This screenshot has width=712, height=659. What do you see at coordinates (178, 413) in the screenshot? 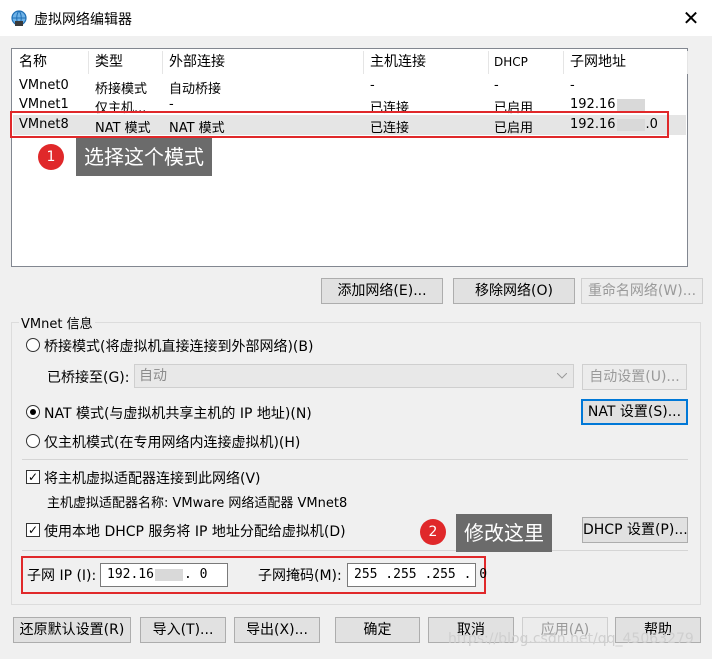
I see `nat-label: NAT 模式(与虚拟机共享主机的 IP 地址)(N)` at bounding box center [178, 413].